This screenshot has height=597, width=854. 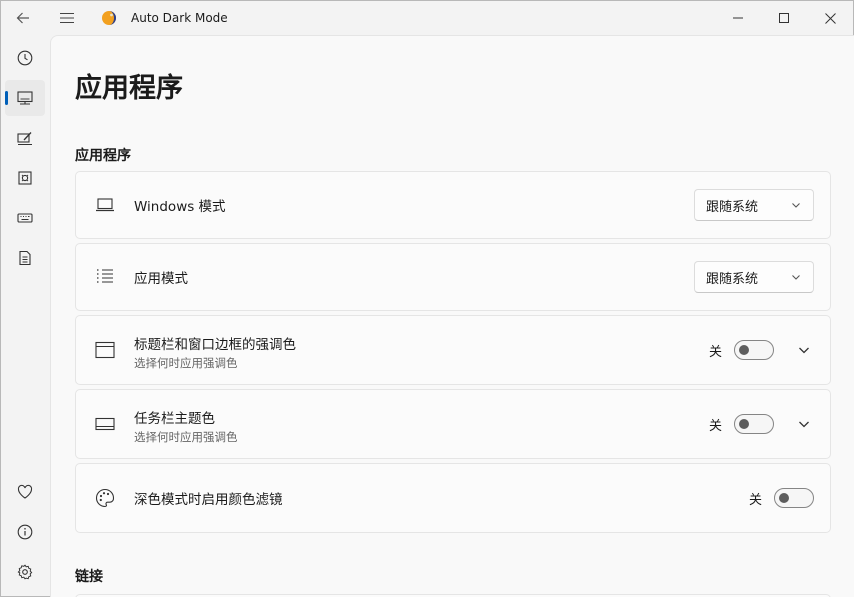 I want to click on back-button, so click(x=23, y=18).